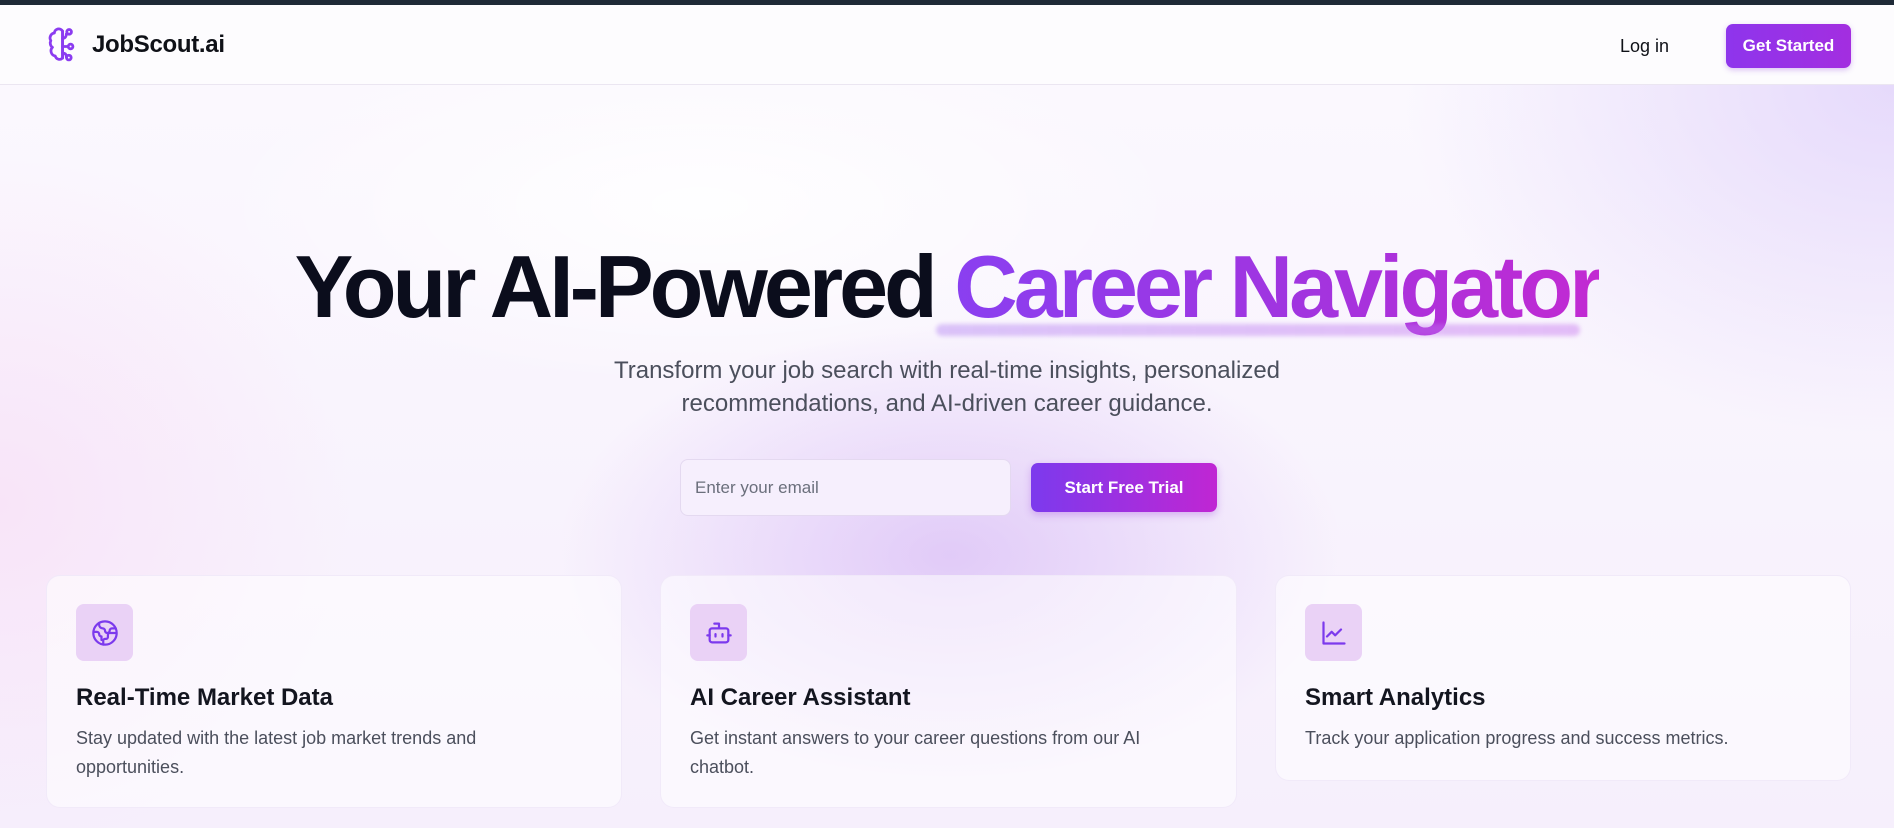 This screenshot has height=828, width=1894. What do you see at coordinates (1278, 286) in the screenshot?
I see `hero-title-highlight: Career Navigator` at bounding box center [1278, 286].